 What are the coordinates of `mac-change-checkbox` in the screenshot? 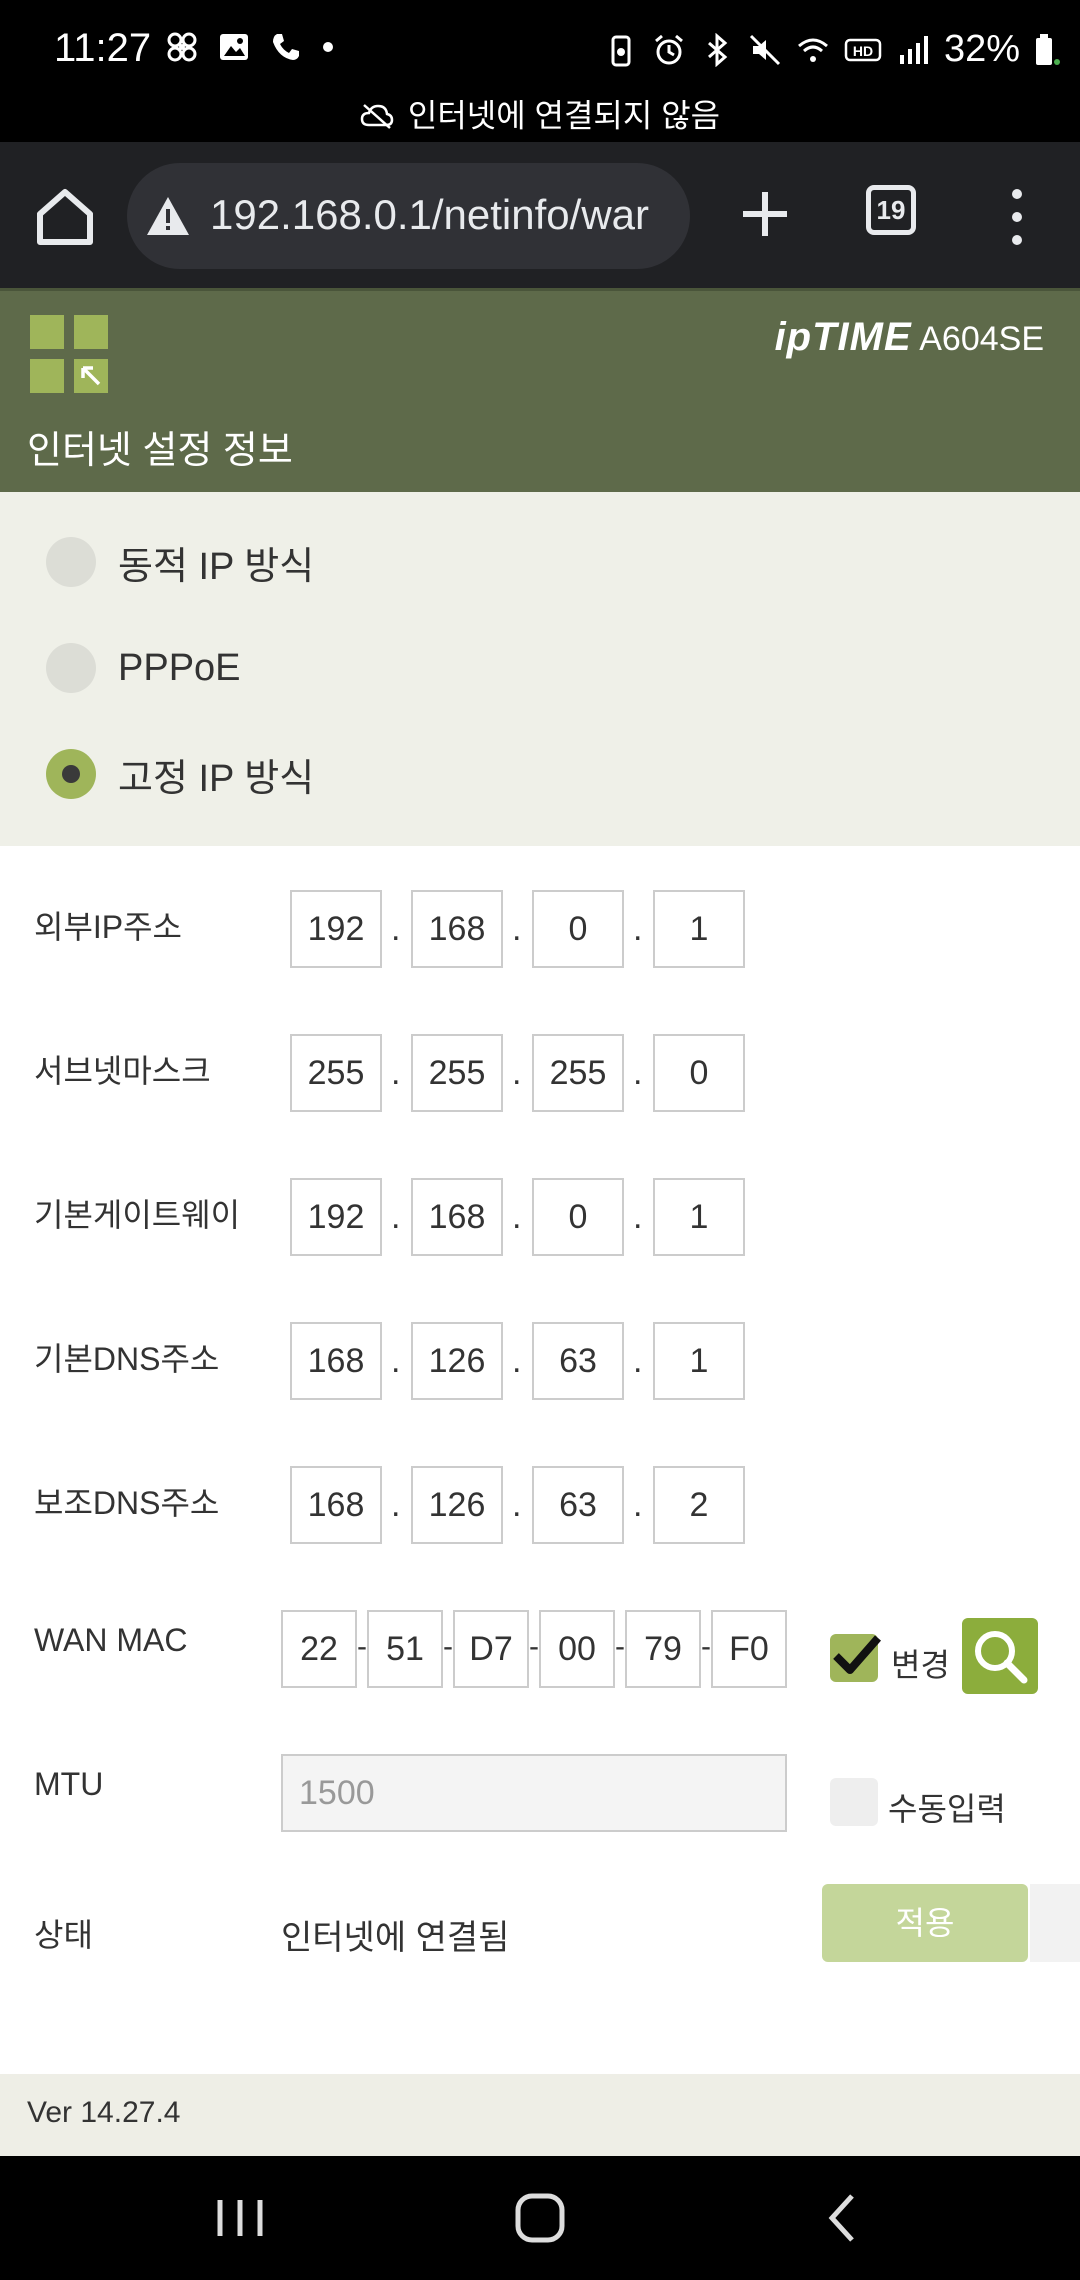 It's located at (856, 1658).